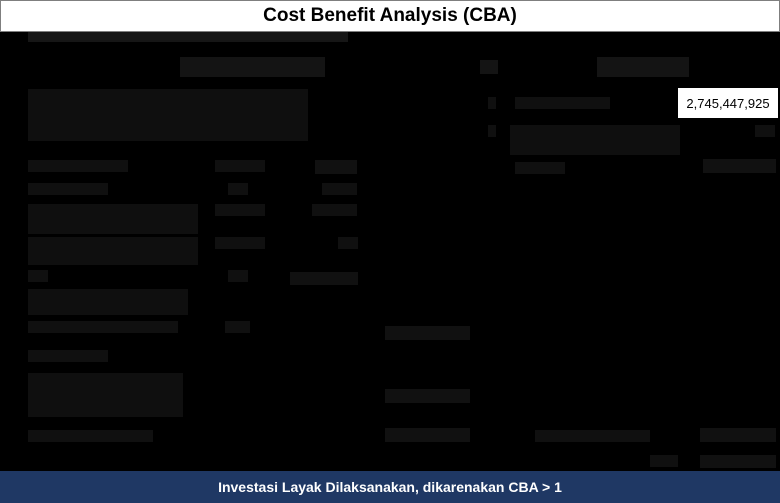 The image size is (780, 503). What do you see at coordinates (78, 166) in the screenshot?
I see `benefit-row-a-label` at bounding box center [78, 166].